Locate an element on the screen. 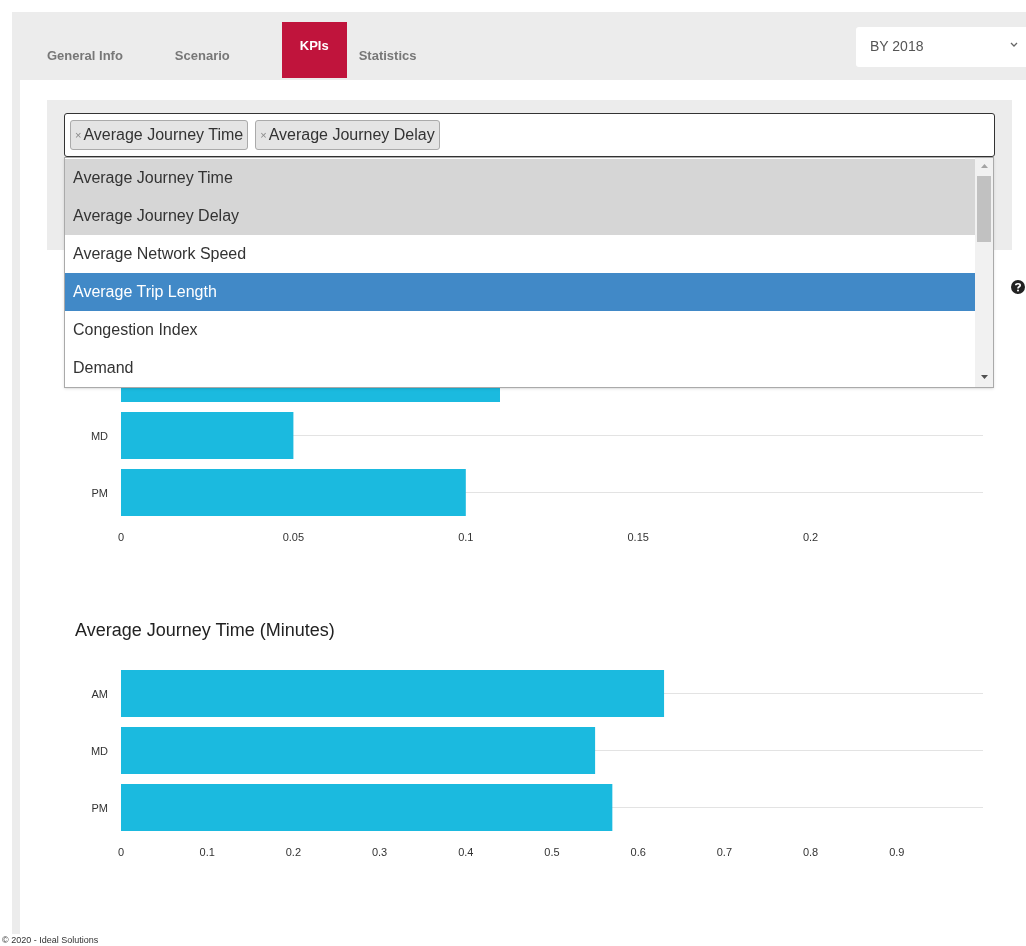 The height and width of the screenshot is (946, 1026). tab: General Info is located at coordinates (85, 45).